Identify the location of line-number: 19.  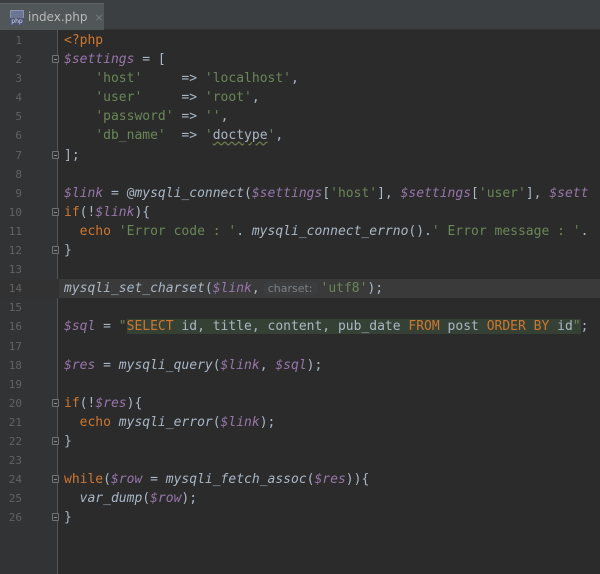
(15, 384).